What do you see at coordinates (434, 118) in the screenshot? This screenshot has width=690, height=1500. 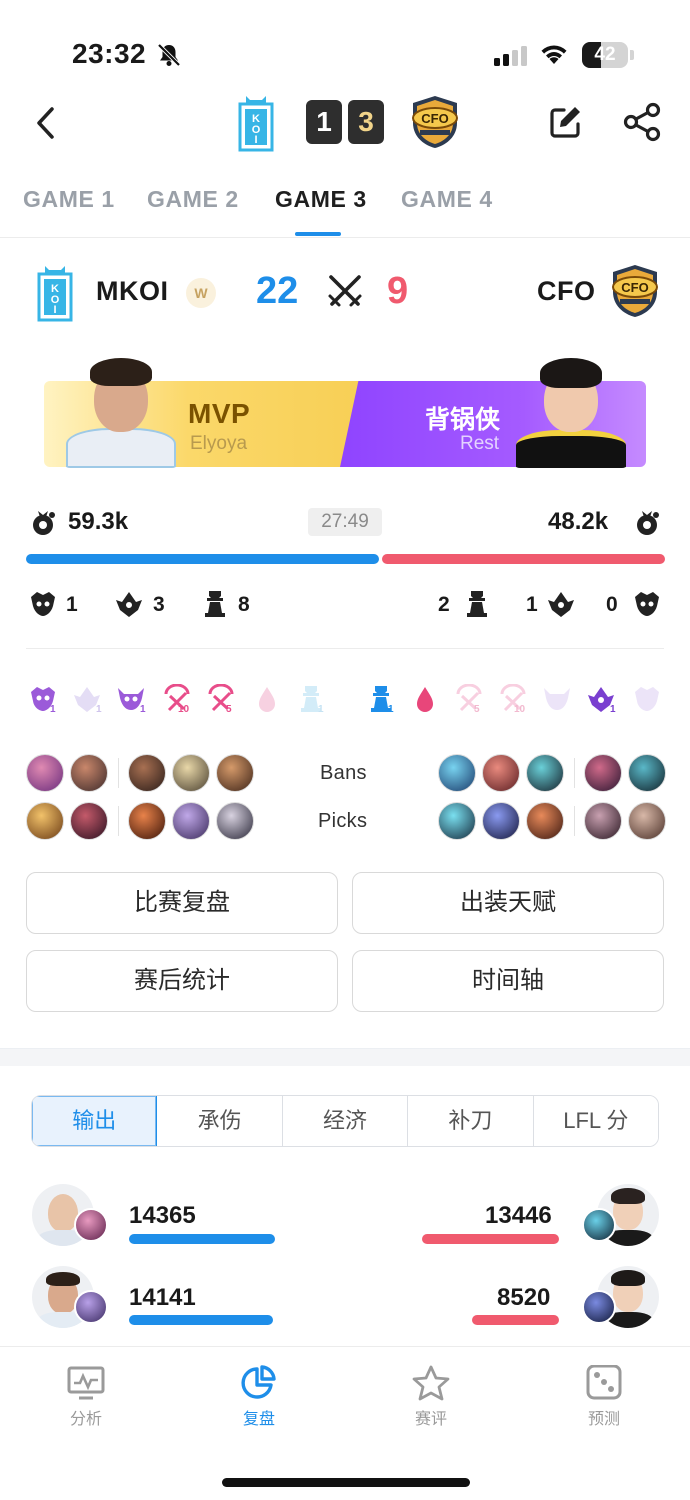 I see `svg-text: CFO` at bounding box center [434, 118].